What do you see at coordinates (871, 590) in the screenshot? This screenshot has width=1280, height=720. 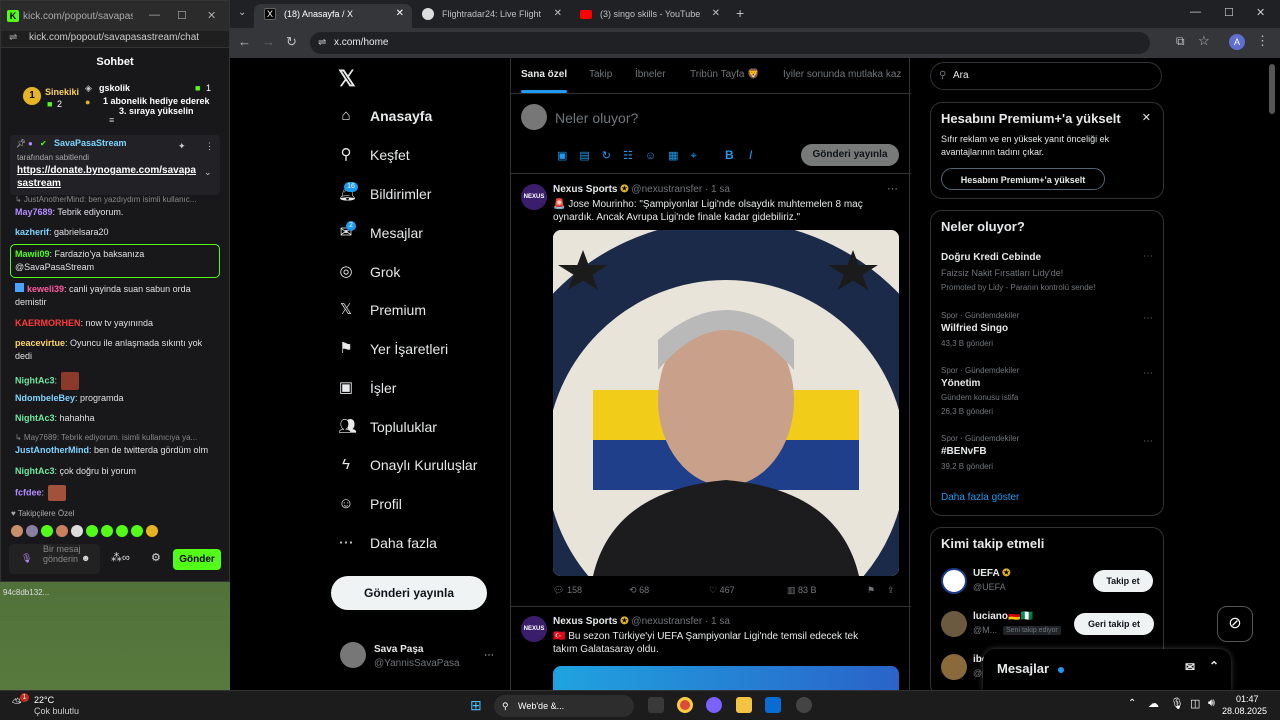 I see `bookmark-icon: ⚑` at bounding box center [871, 590].